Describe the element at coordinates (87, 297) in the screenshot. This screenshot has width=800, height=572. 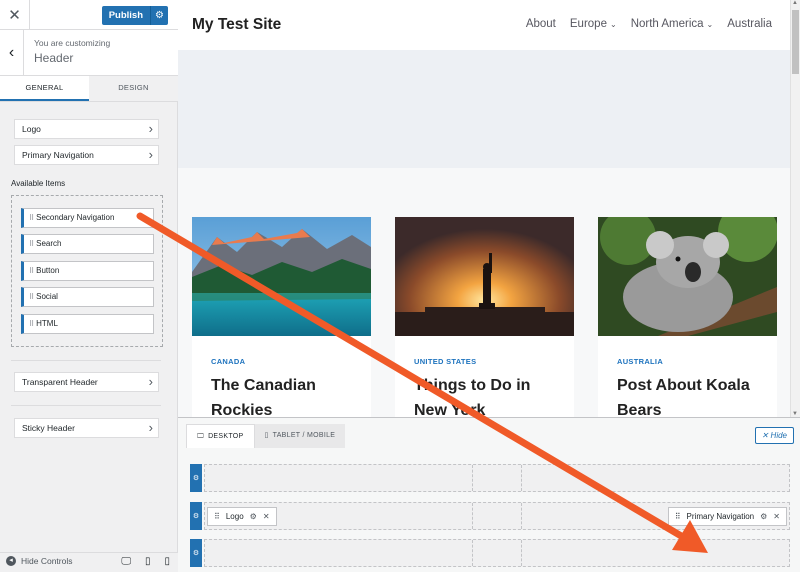
I see `available-item-social: ⠿ Social` at that location.